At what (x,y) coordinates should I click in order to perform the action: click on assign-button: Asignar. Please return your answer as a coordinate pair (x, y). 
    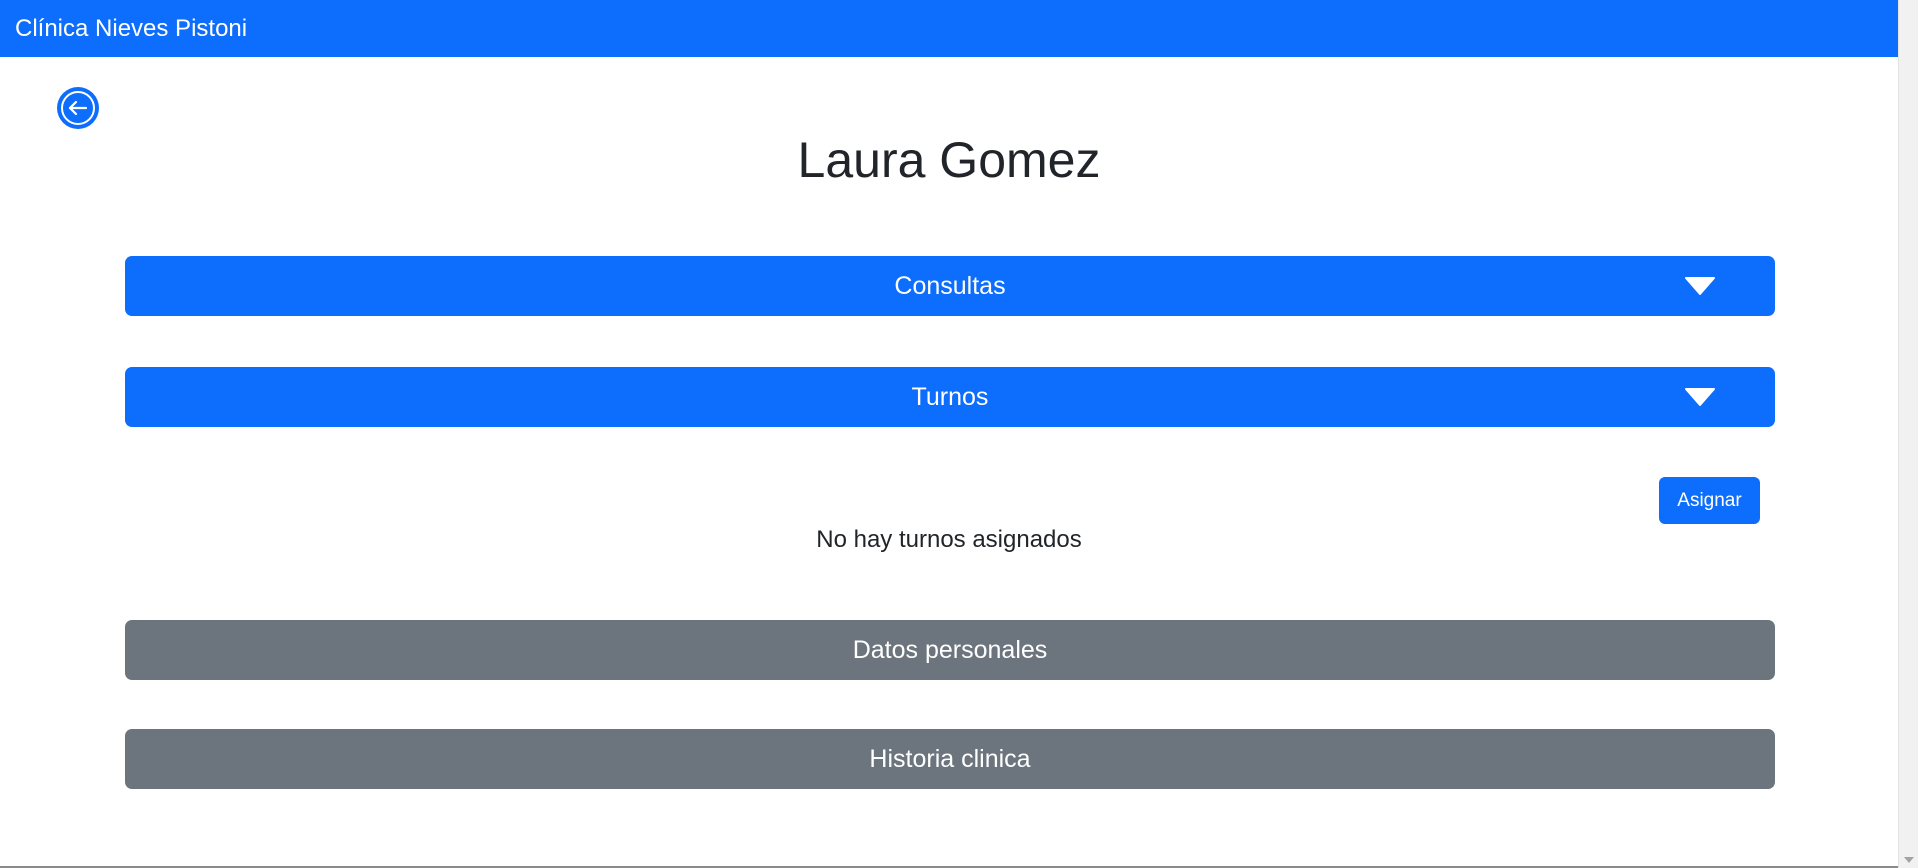
    Looking at the image, I should click on (1709, 500).